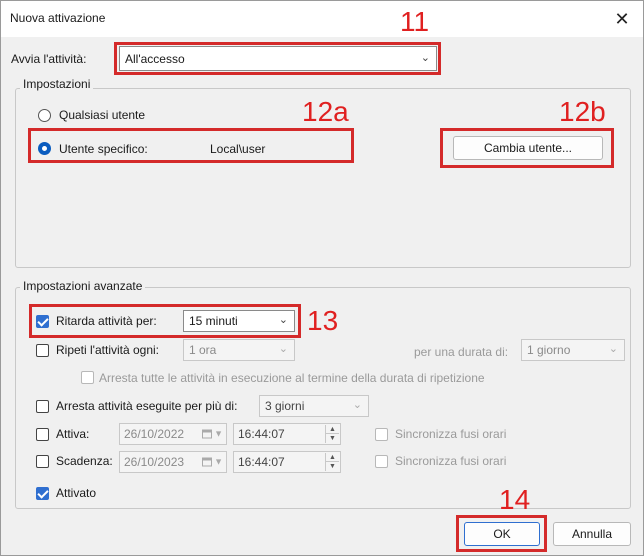 This screenshot has height=556, width=644. I want to click on repeat-duration-label: per una durata di:, so click(461, 352).